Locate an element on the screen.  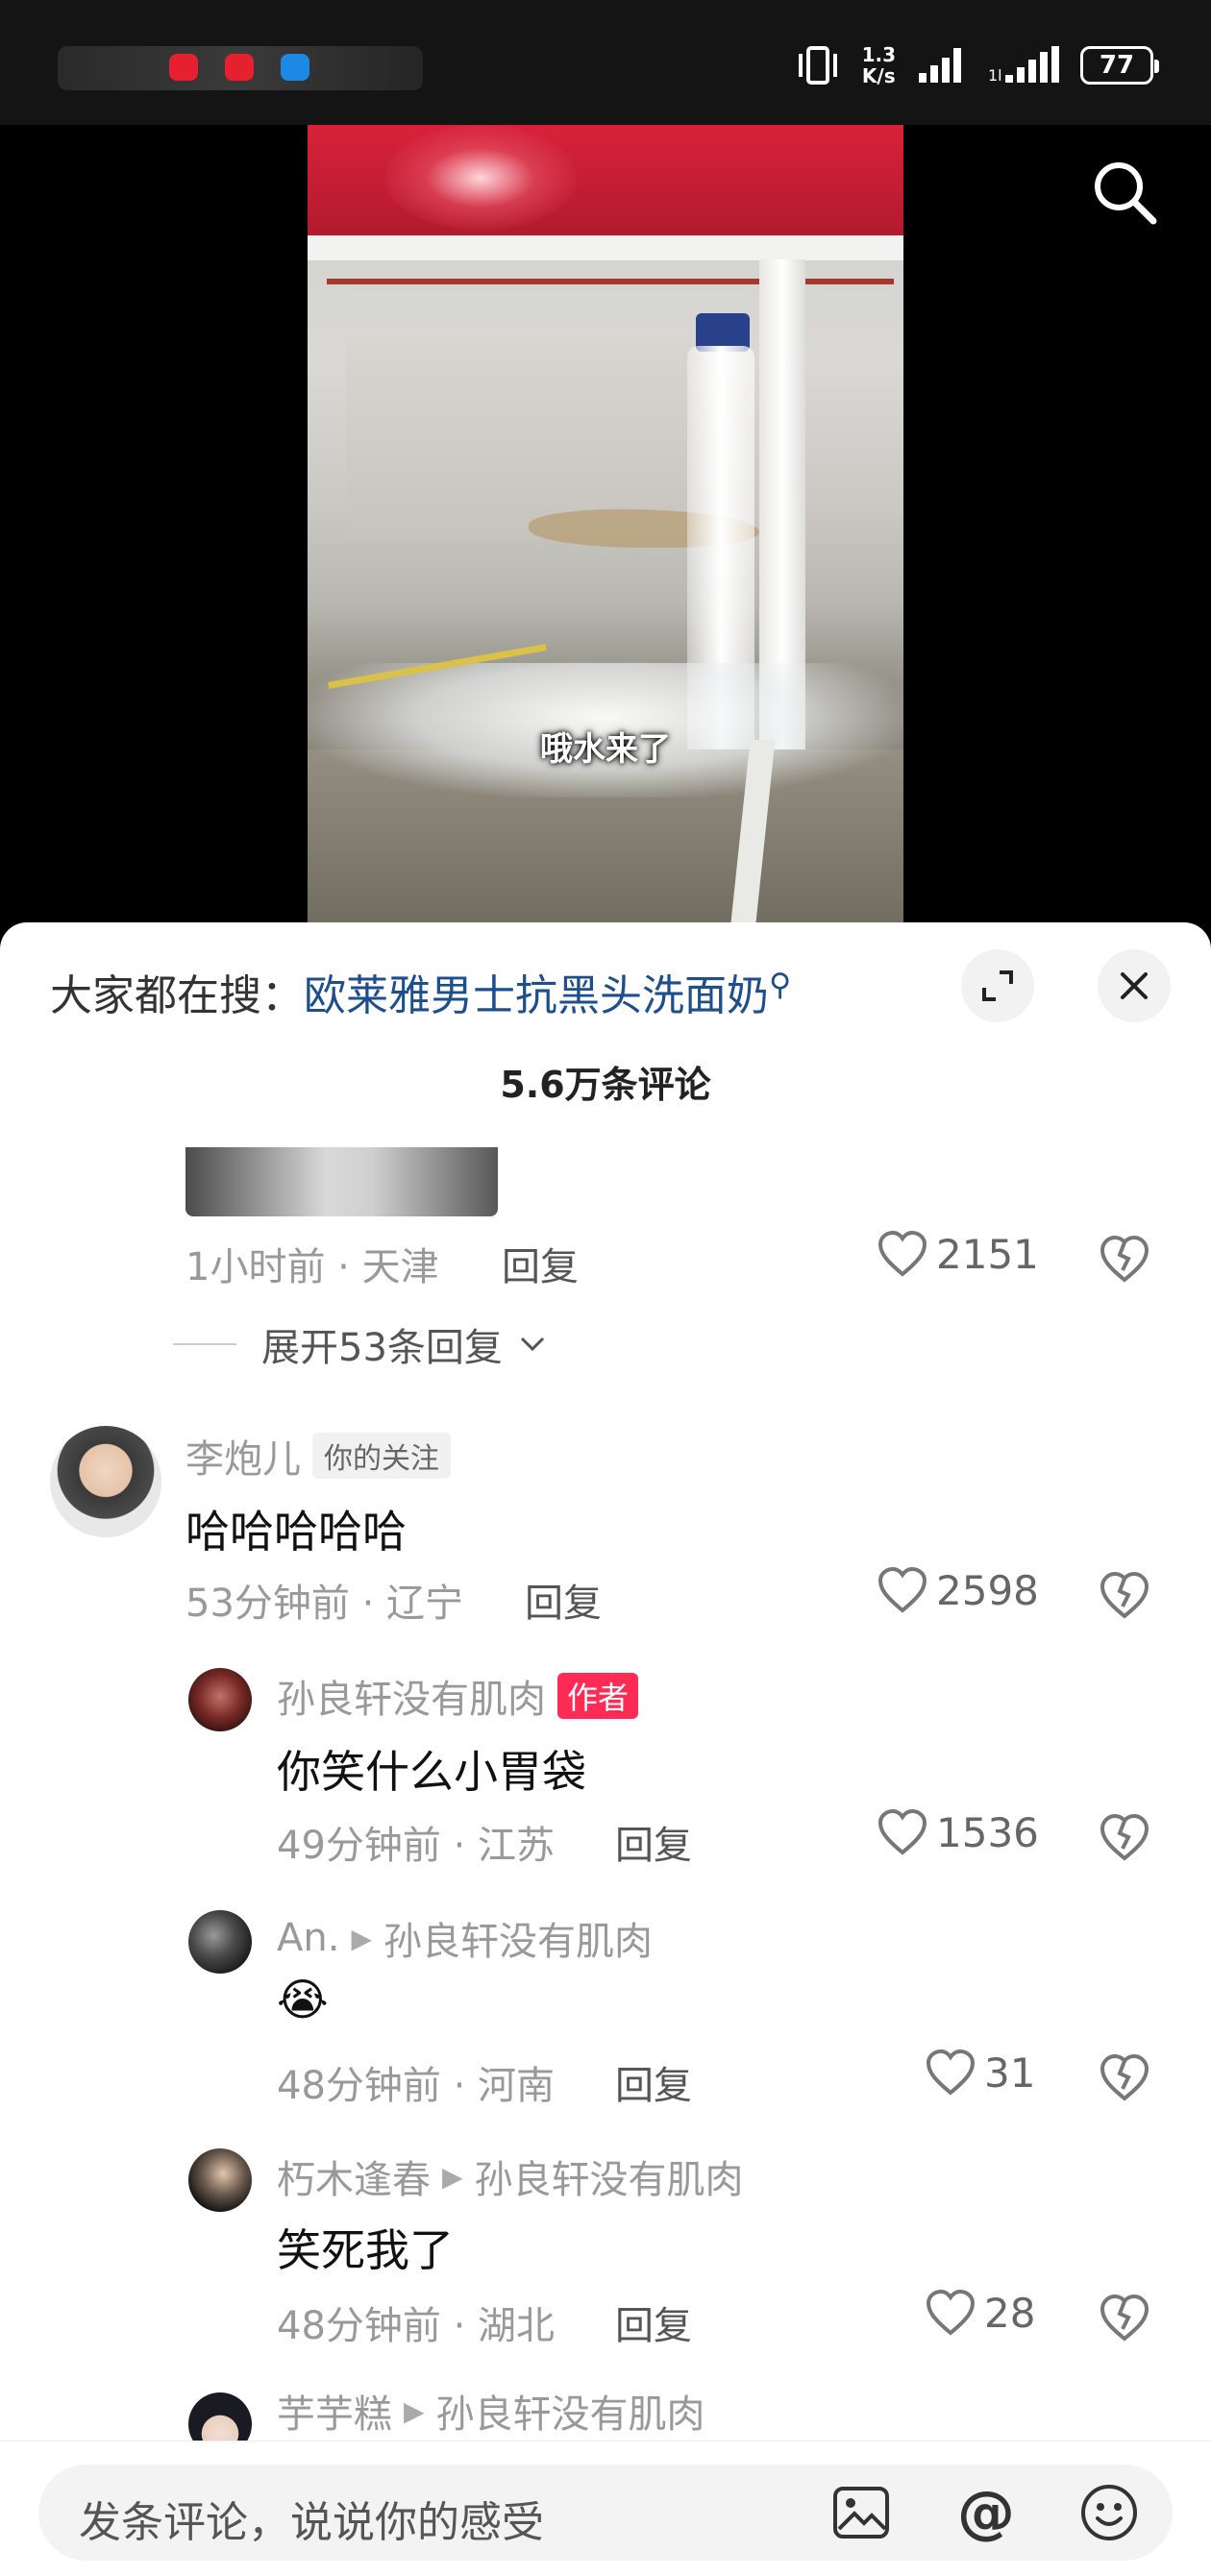
username-text: 李炮儿 is located at coordinates (243, 1459).